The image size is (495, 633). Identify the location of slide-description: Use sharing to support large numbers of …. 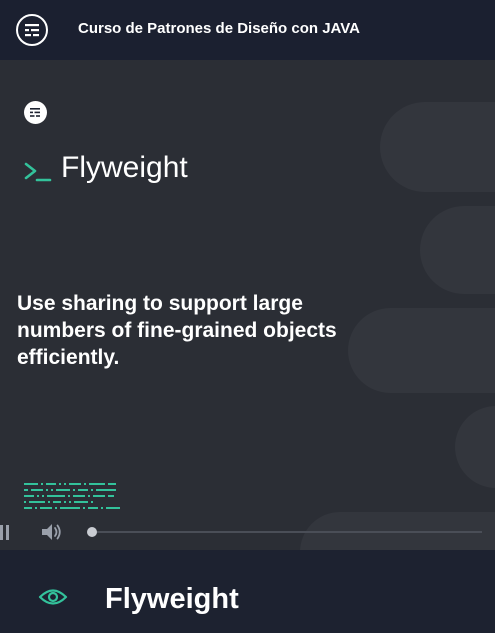
(177, 330).